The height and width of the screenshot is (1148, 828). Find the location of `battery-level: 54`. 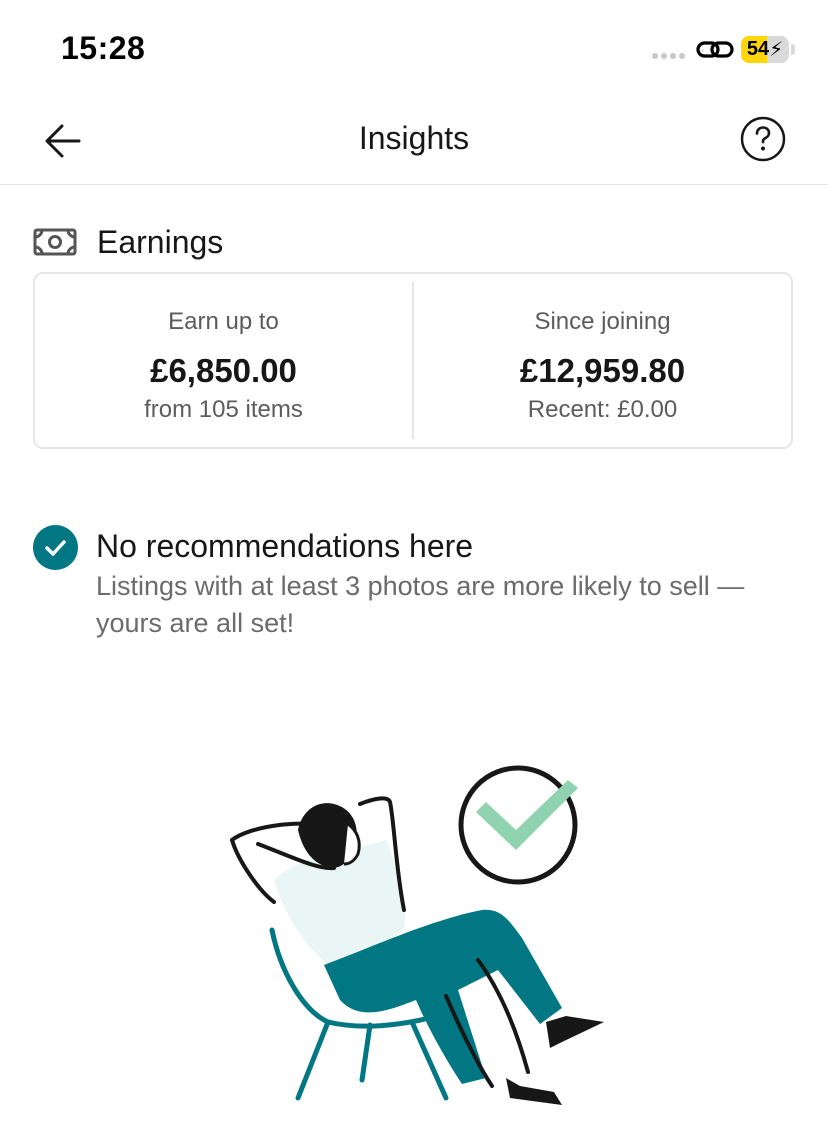

battery-level: 54 is located at coordinates (758, 49).